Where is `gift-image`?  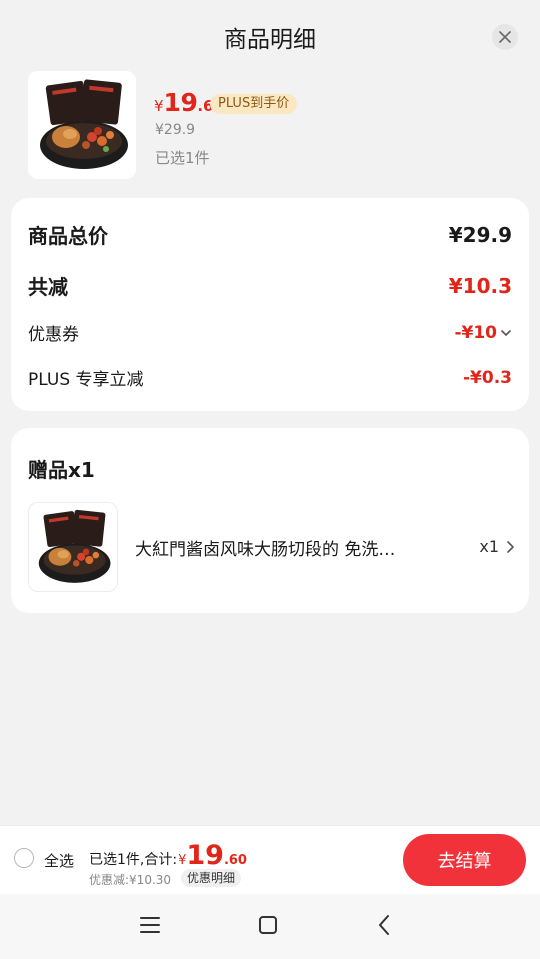 gift-image is located at coordinates (73, 547).